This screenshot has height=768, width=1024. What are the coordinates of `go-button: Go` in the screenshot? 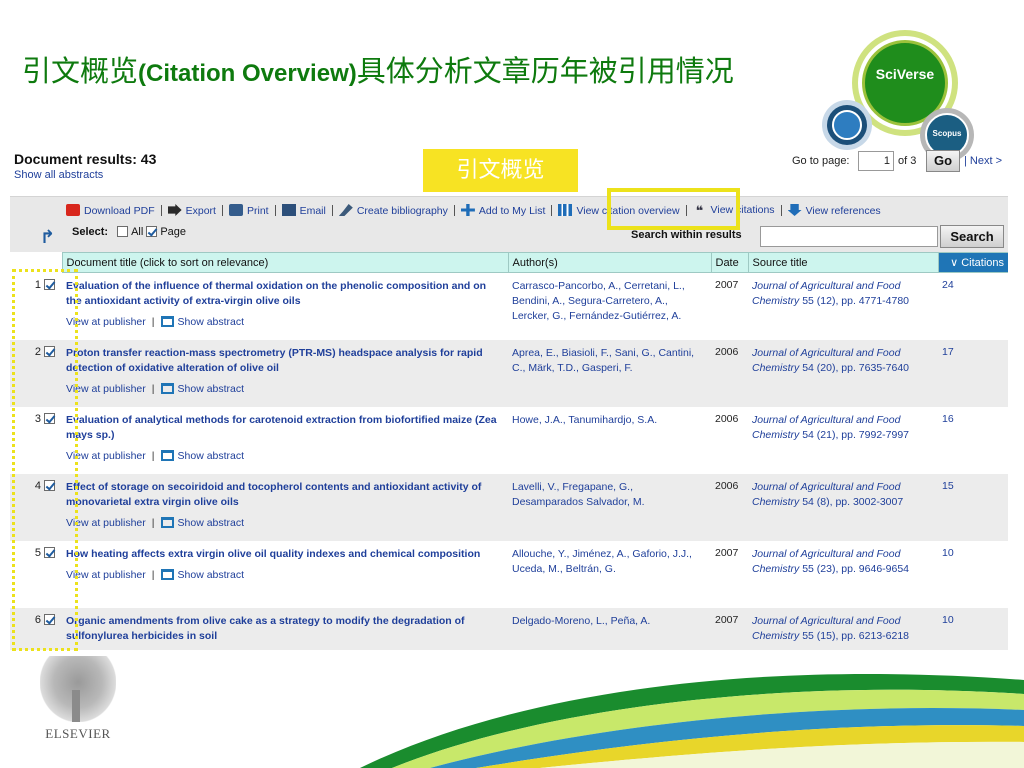 It's located at (943, 161).